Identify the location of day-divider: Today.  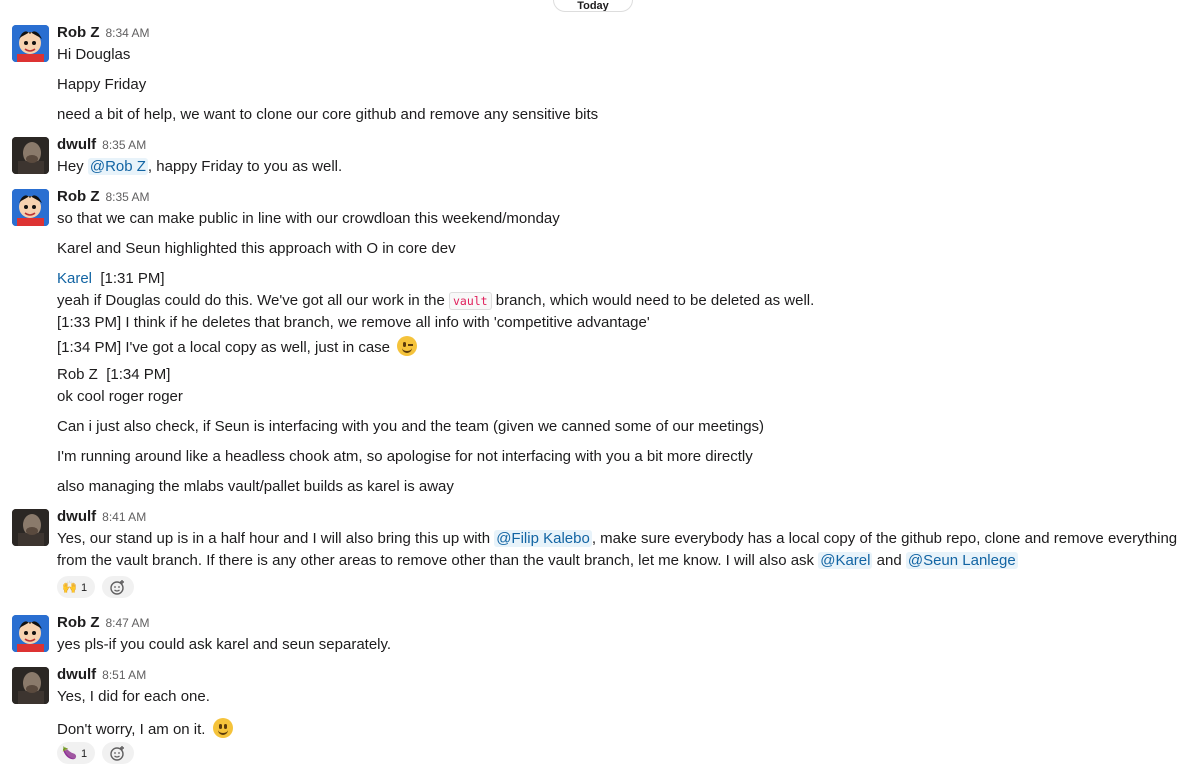
(593, 6).